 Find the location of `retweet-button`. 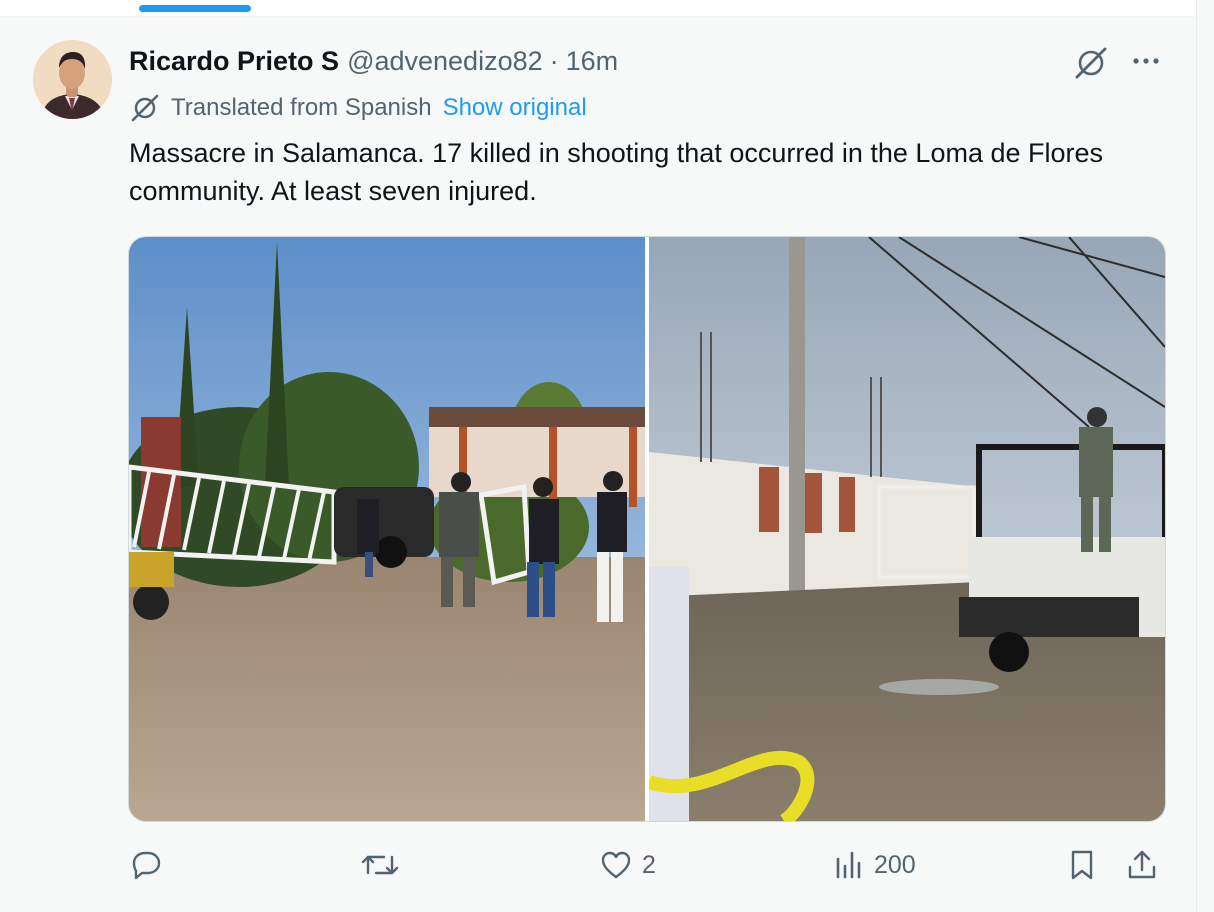

retweet-button is located at coordinates (384, 865).